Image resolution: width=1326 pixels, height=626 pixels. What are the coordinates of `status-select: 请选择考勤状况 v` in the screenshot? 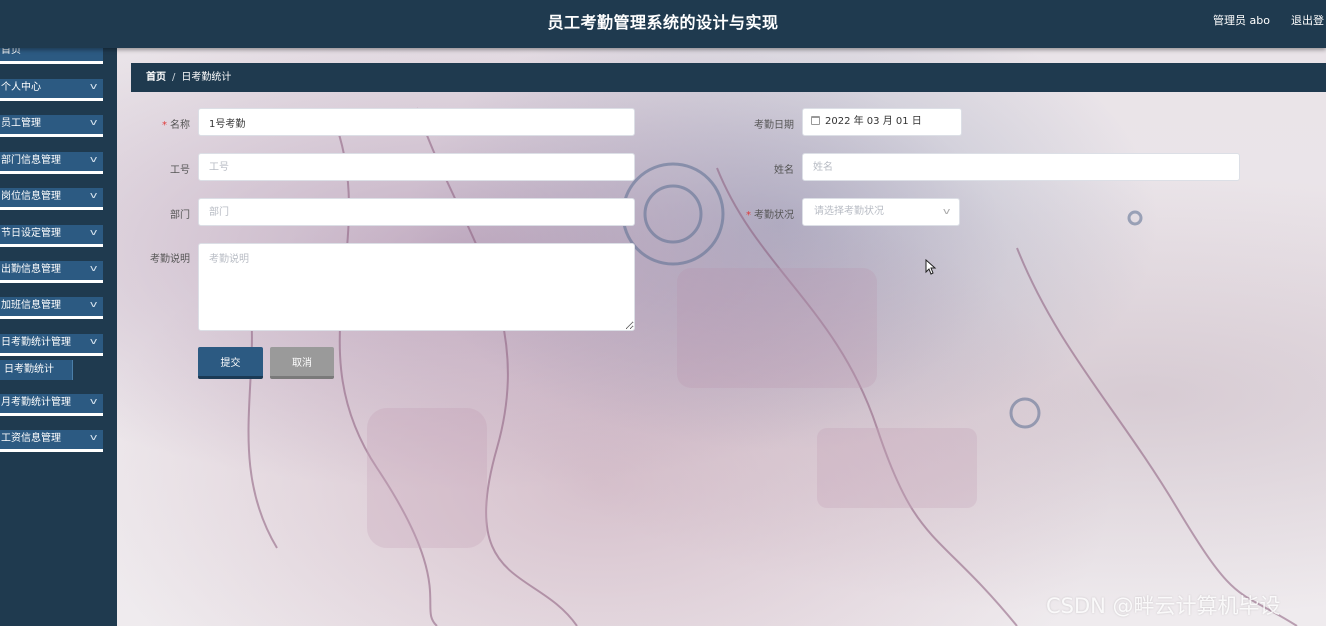 It's located at (881, 212).